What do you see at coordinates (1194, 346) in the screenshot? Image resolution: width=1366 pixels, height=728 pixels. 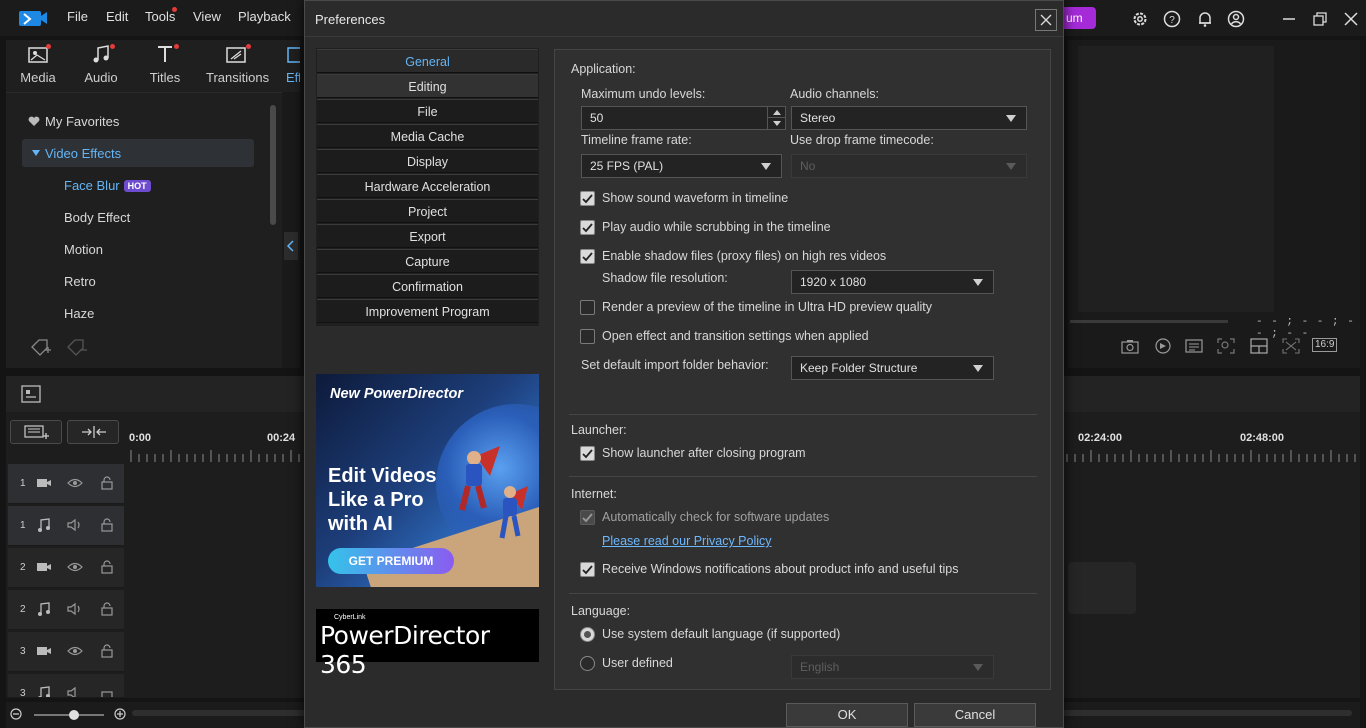 I see `subtitles-icon` at bounding box center [1194, 346].